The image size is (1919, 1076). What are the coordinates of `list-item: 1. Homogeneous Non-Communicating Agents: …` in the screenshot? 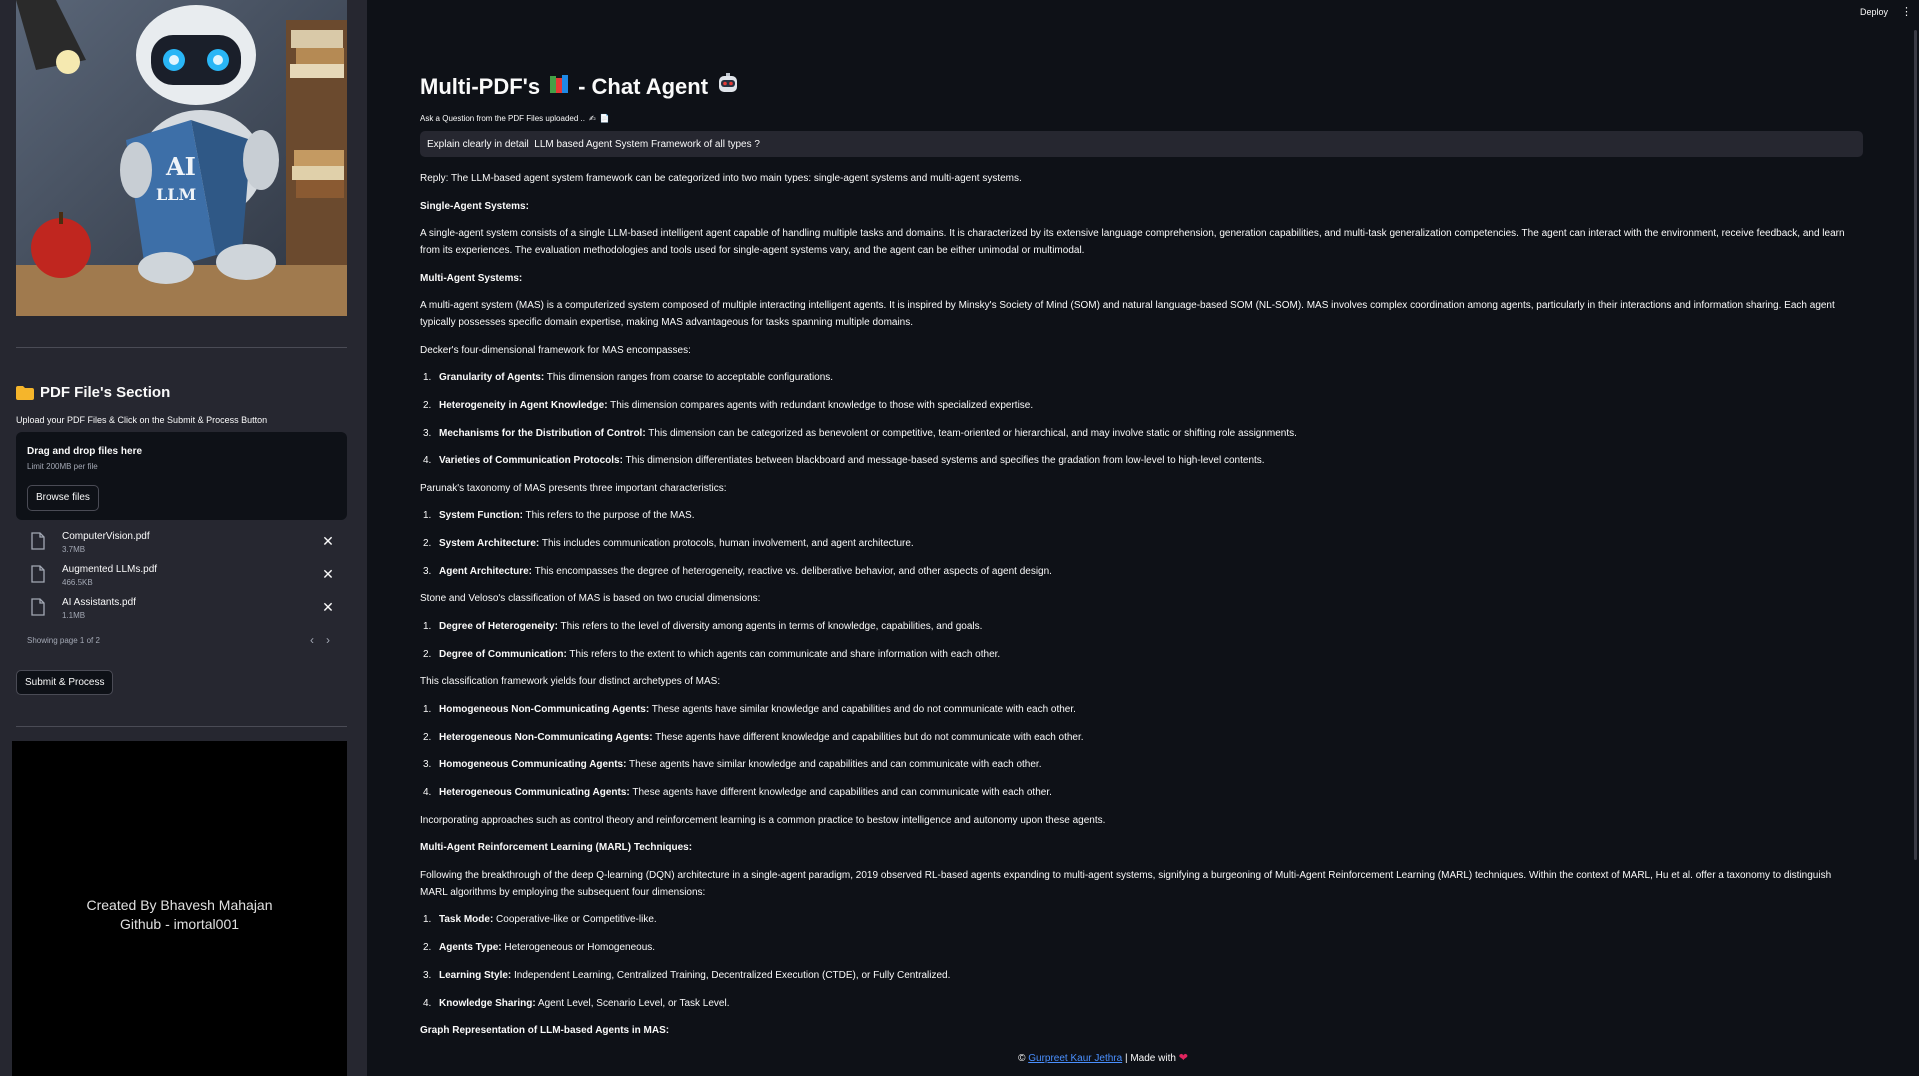 It's located at (1132, 709).